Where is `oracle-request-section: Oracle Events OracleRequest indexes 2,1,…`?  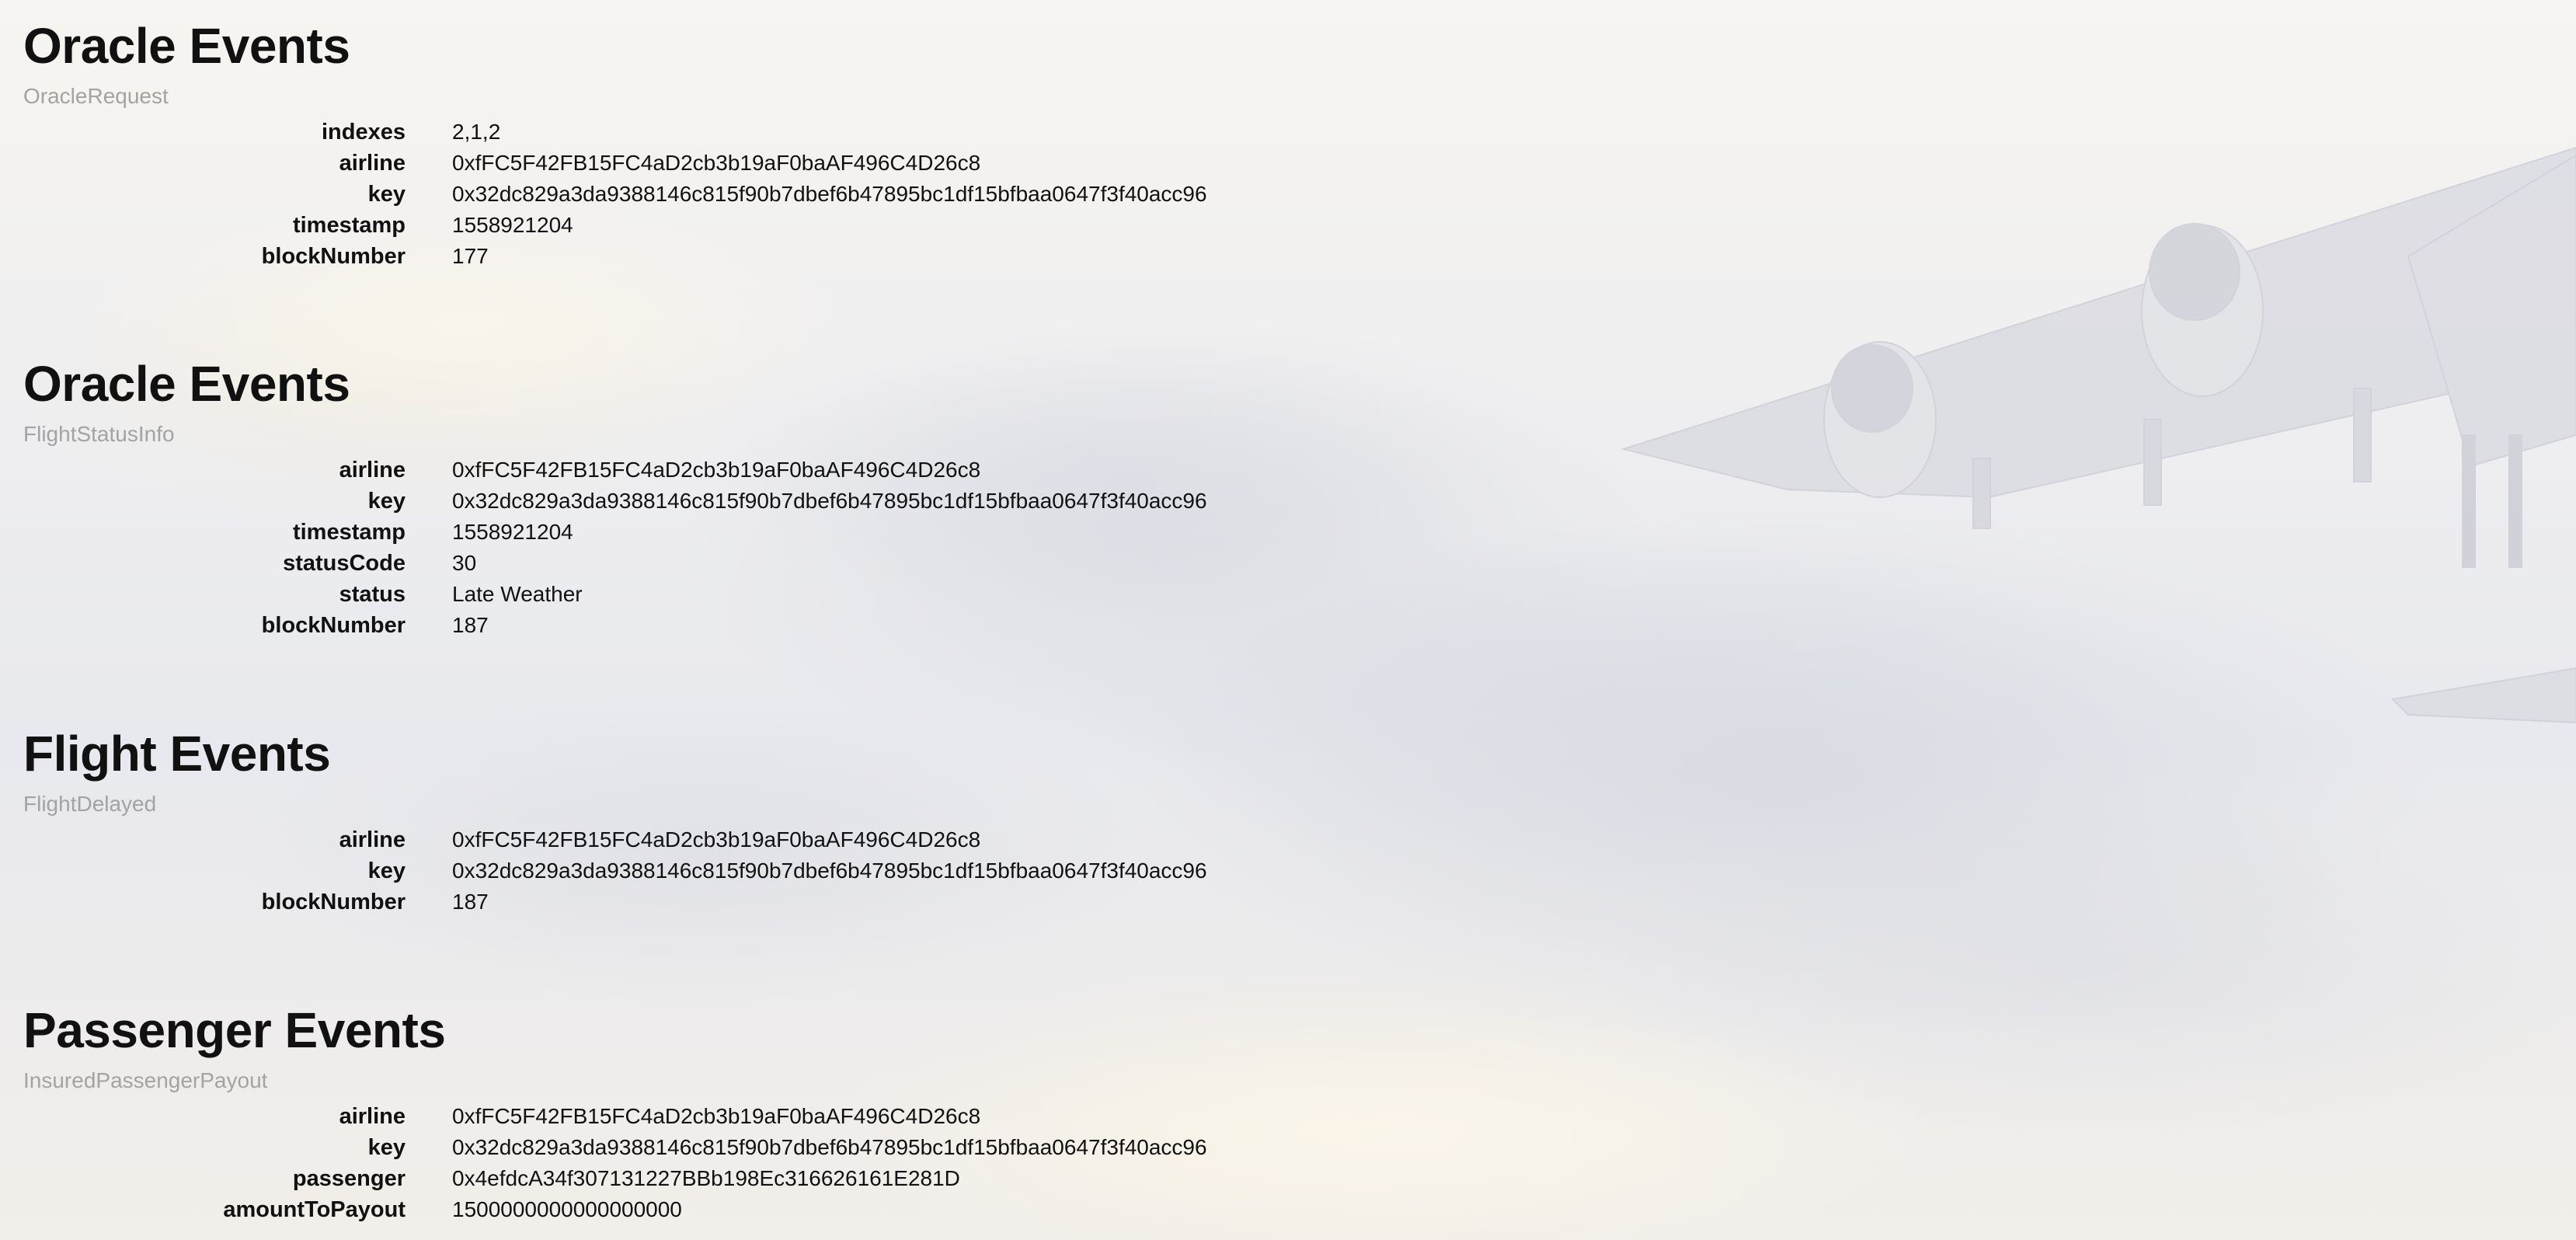
oracle-request-section: Oracle Events OracleRequest indexes 2,1,… is located at coordinates (683, 144).